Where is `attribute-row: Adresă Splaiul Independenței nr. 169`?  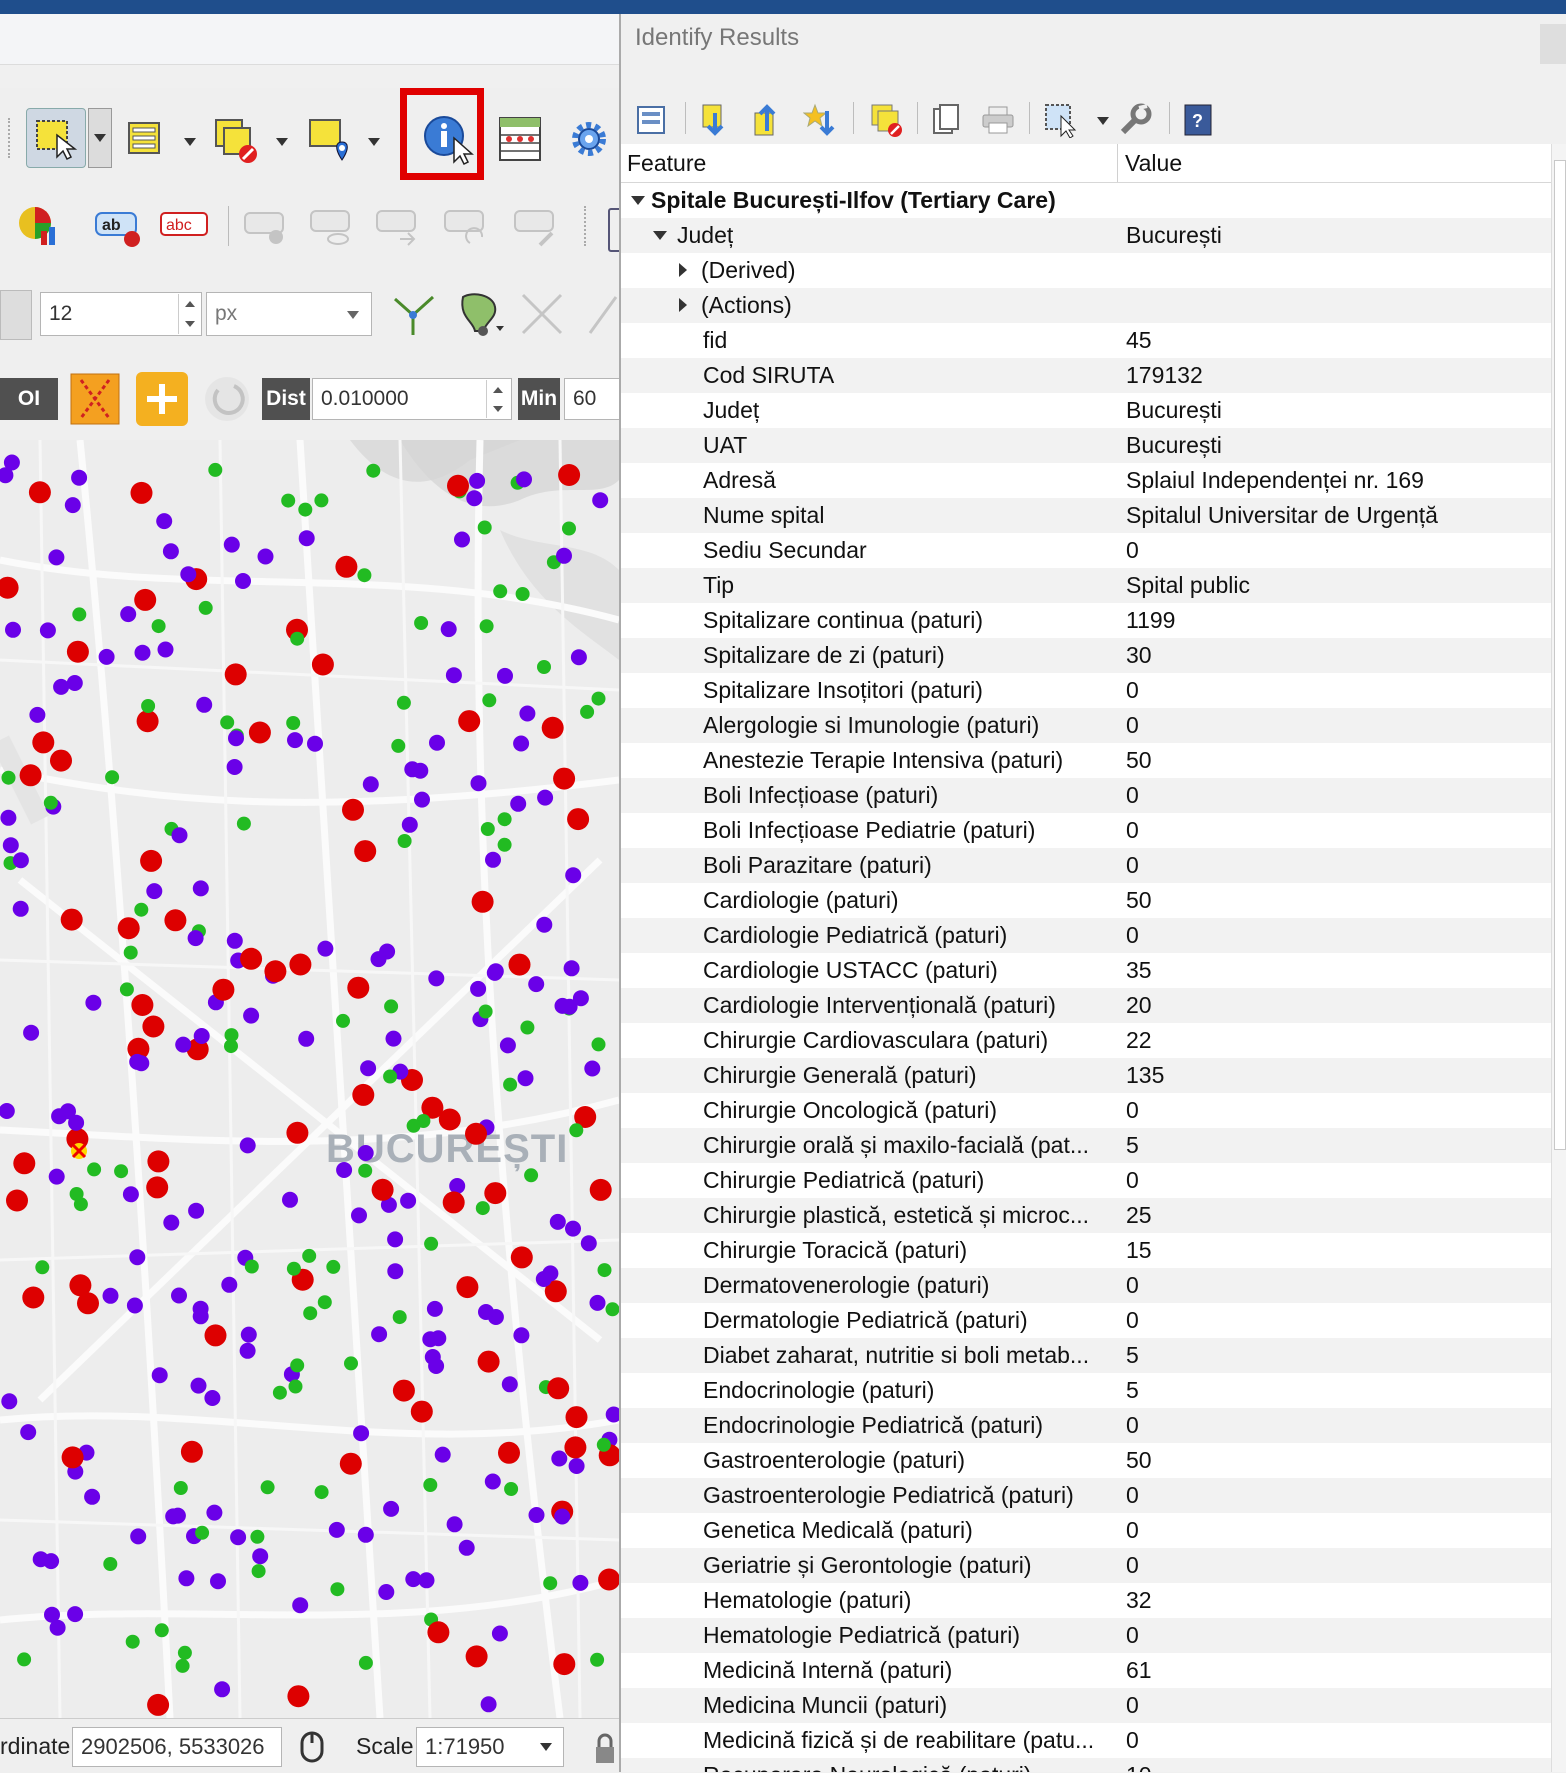
attribute-row: Adresă Splaiul Independenței nr. 169 is located at coordinates (1086, 480).